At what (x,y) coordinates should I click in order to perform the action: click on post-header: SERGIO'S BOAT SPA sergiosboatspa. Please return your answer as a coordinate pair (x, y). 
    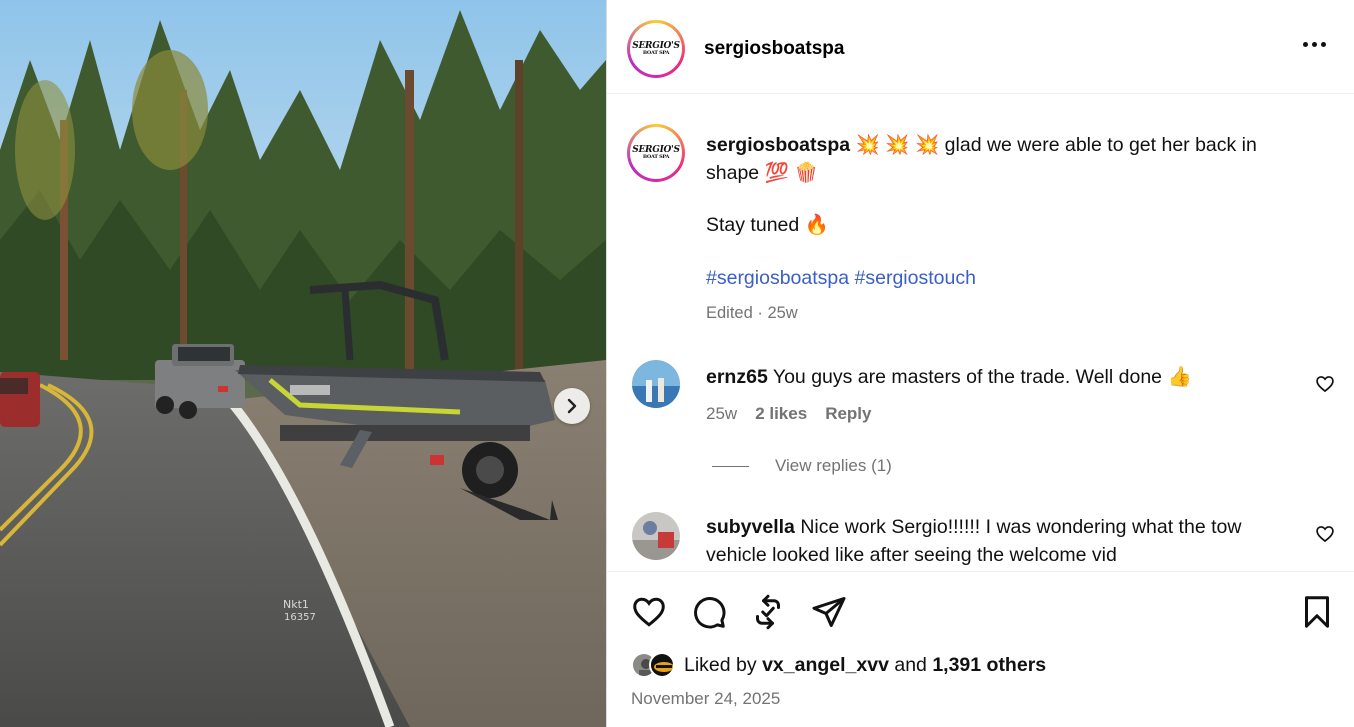
    Looking at the image, I should click on (980, 47).